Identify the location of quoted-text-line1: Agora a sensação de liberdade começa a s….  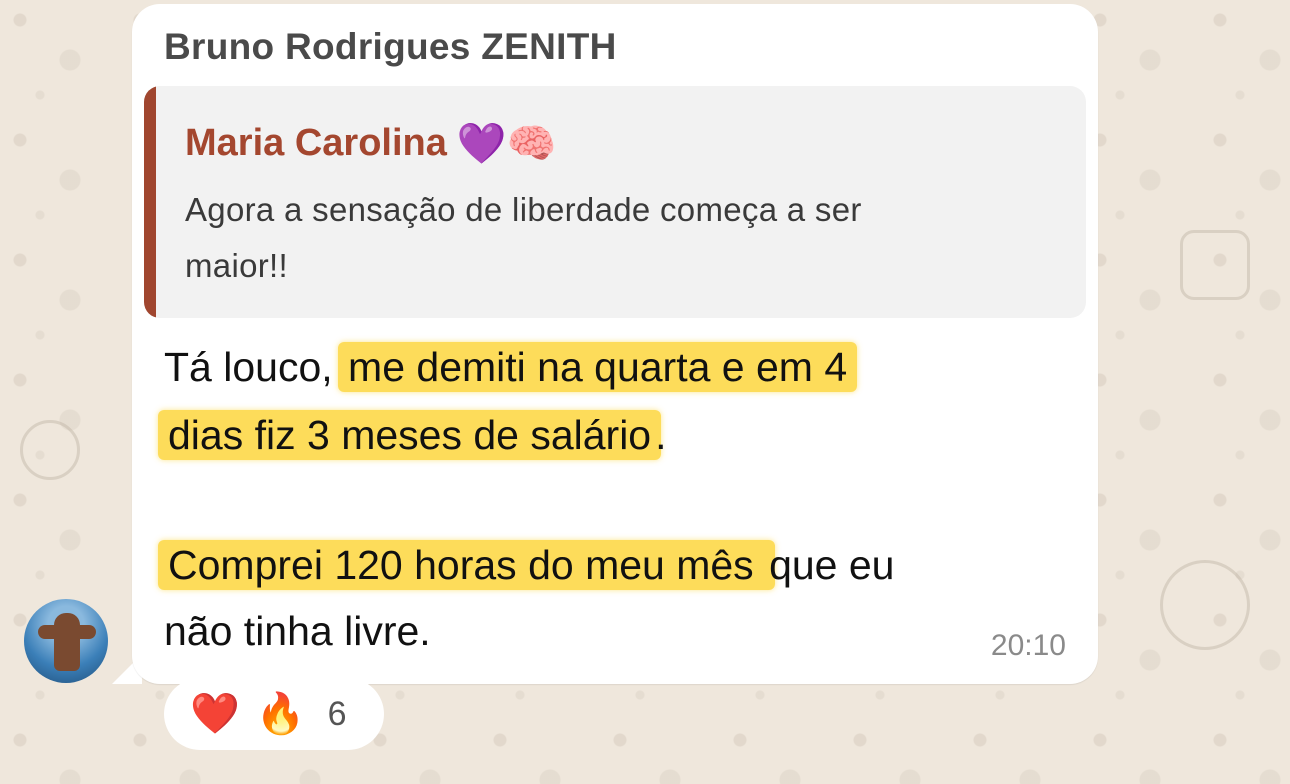
(523, 209).